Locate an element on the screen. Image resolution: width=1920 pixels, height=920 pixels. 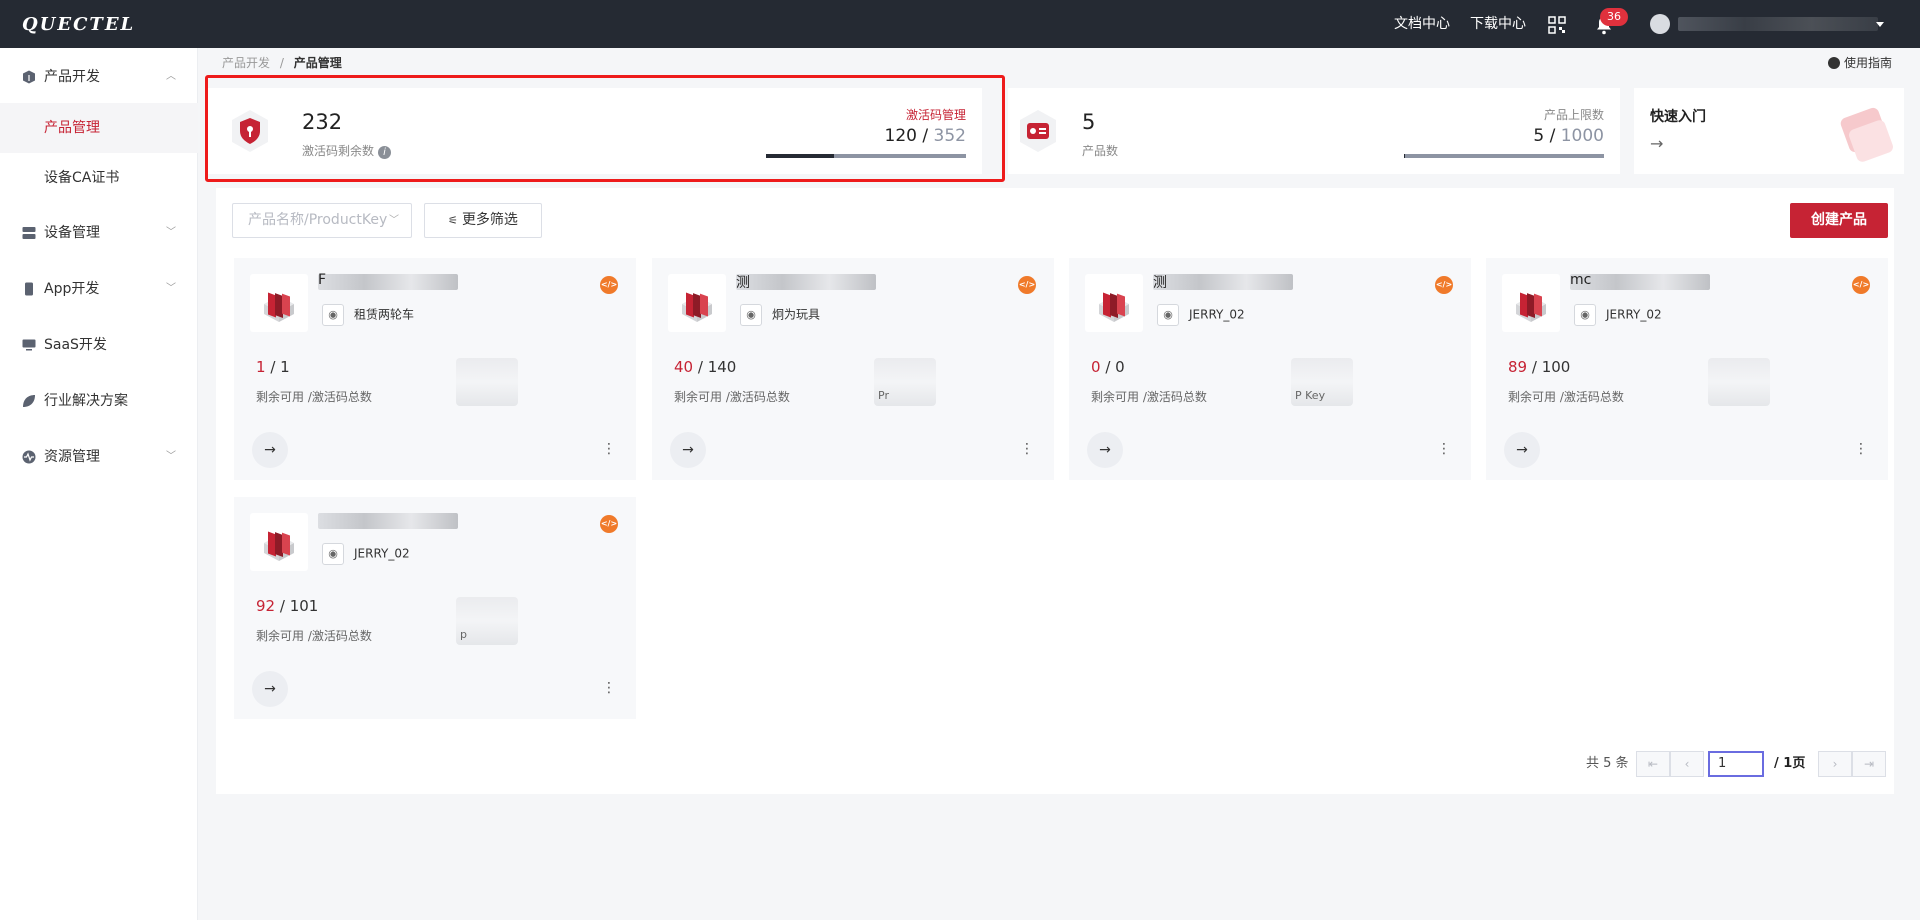
cube-icon is located at coordinates (29, 77).